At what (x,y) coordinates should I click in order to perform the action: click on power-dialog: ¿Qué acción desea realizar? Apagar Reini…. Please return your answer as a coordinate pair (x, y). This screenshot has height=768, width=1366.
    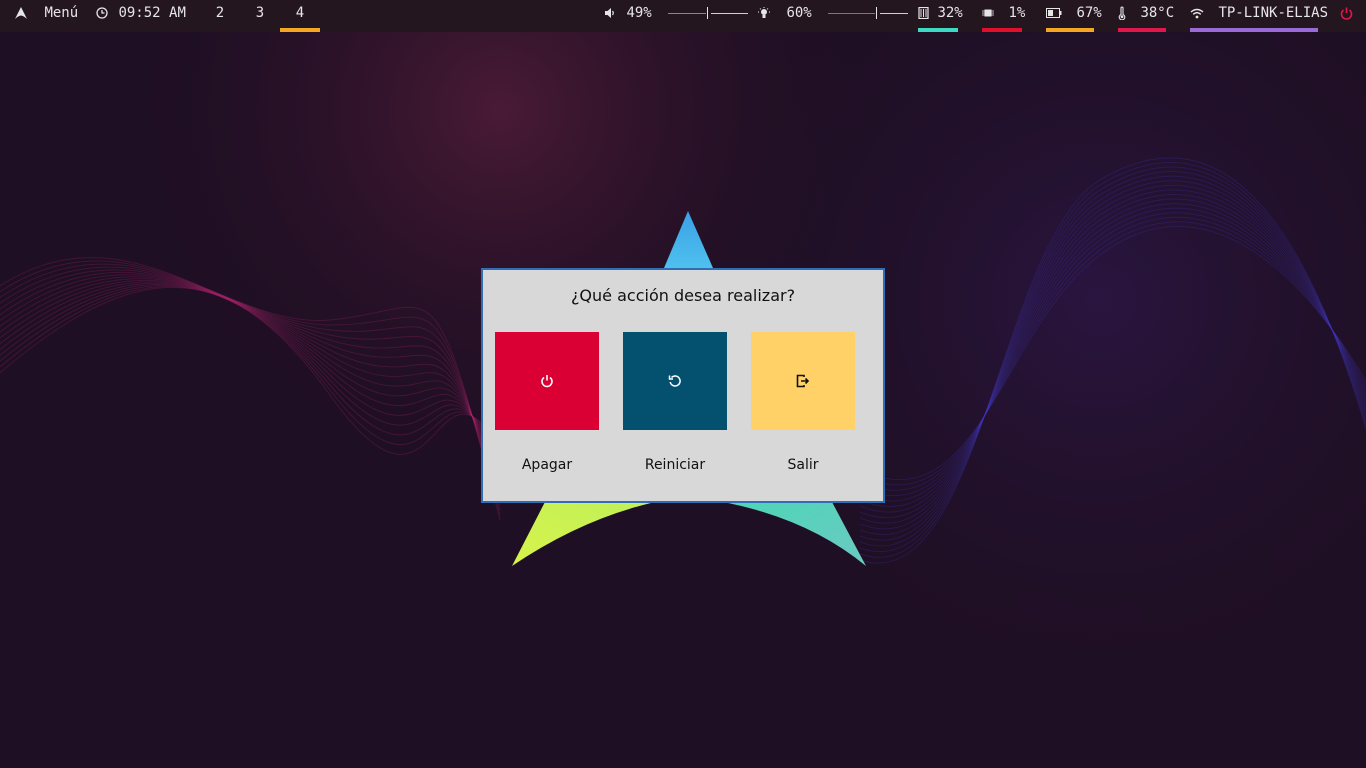
    Looking at the image, I should click on (683, 385).